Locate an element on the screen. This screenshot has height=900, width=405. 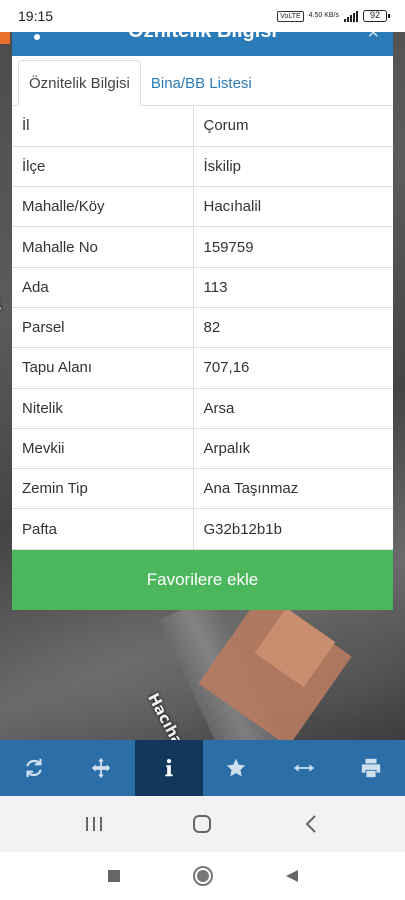
recents-icon is located at coordinates (94, 824).